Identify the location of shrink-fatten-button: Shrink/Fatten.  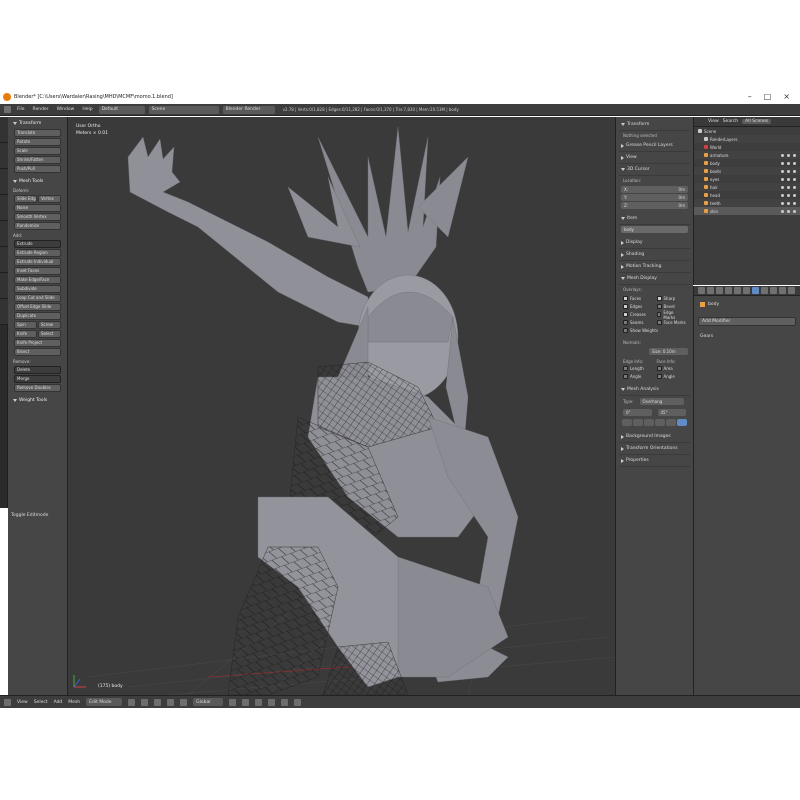
(37, 160).